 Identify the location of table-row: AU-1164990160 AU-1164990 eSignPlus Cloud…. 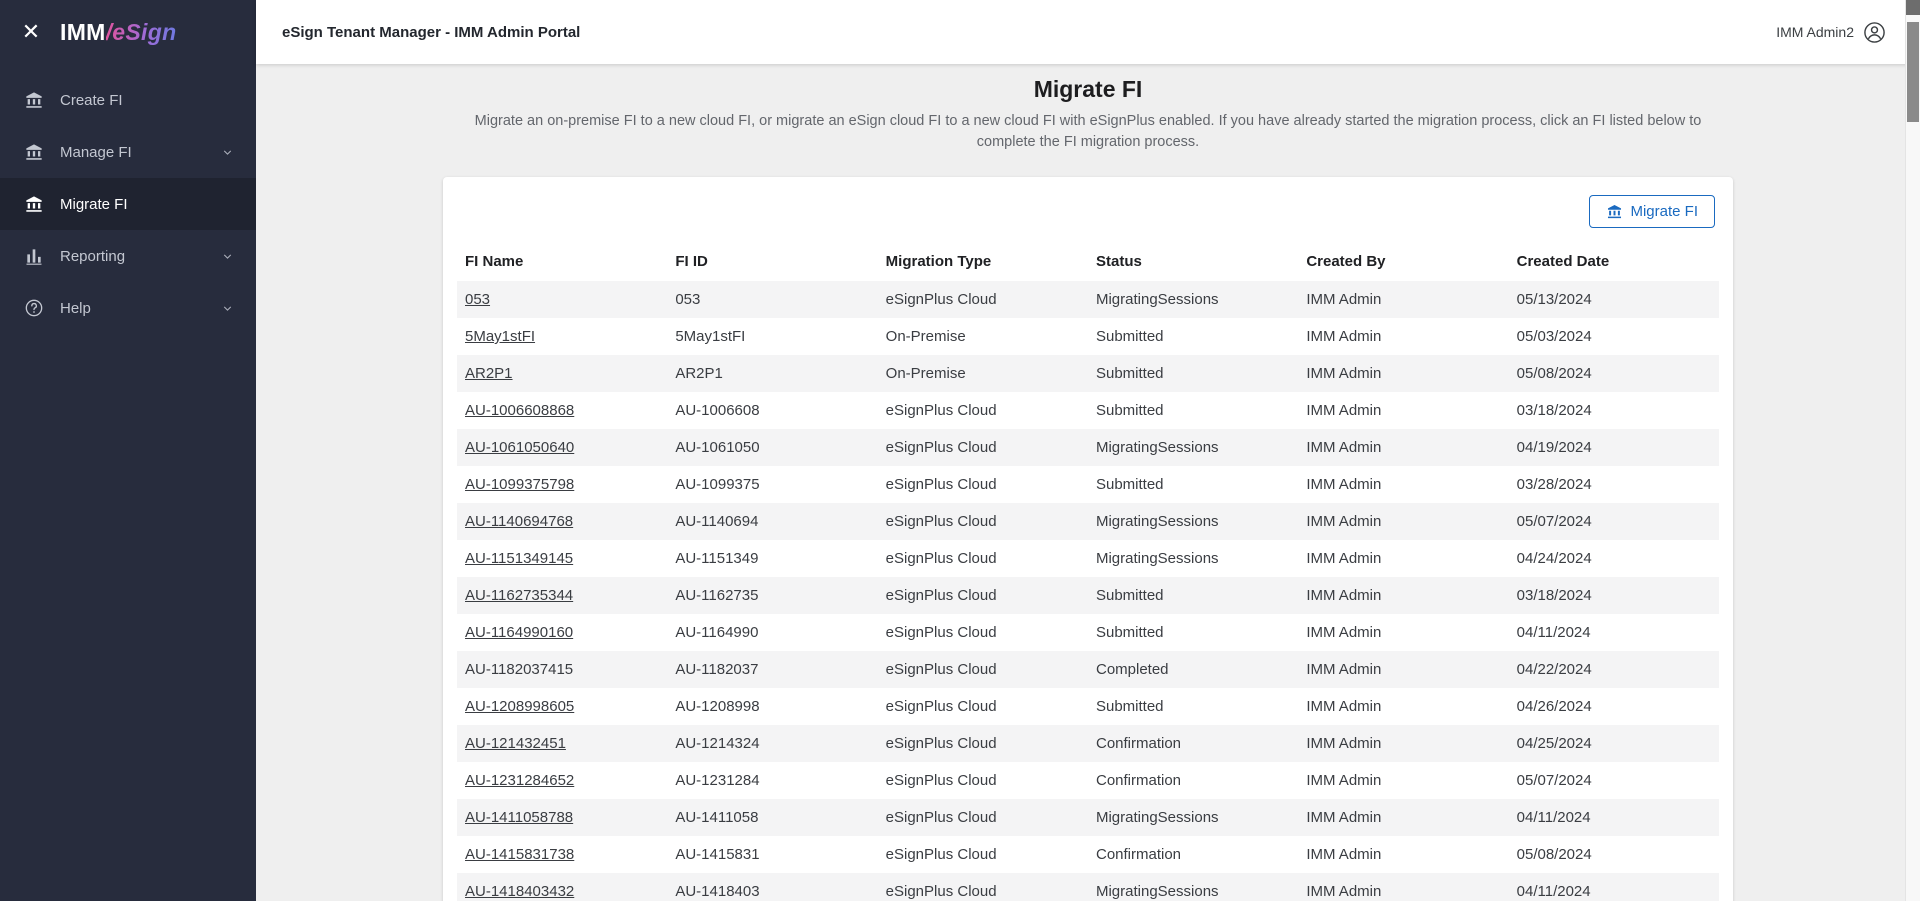
(1088, 632).